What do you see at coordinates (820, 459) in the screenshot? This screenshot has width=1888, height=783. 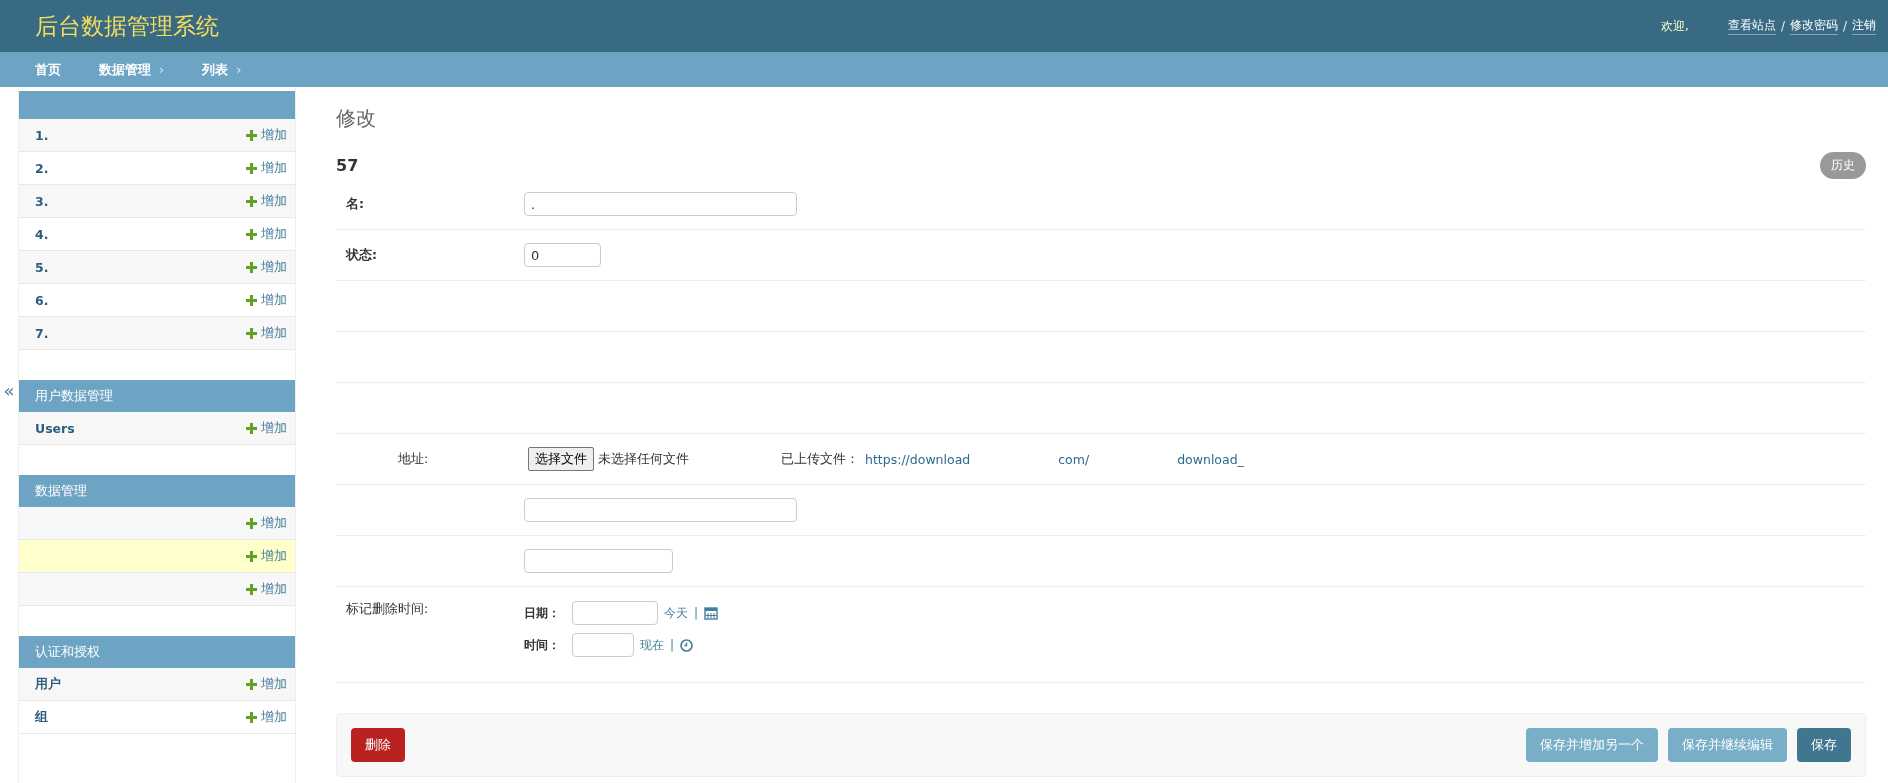 I see `uploaded-label: 已上传文件：` at bounding box center [820, 459].